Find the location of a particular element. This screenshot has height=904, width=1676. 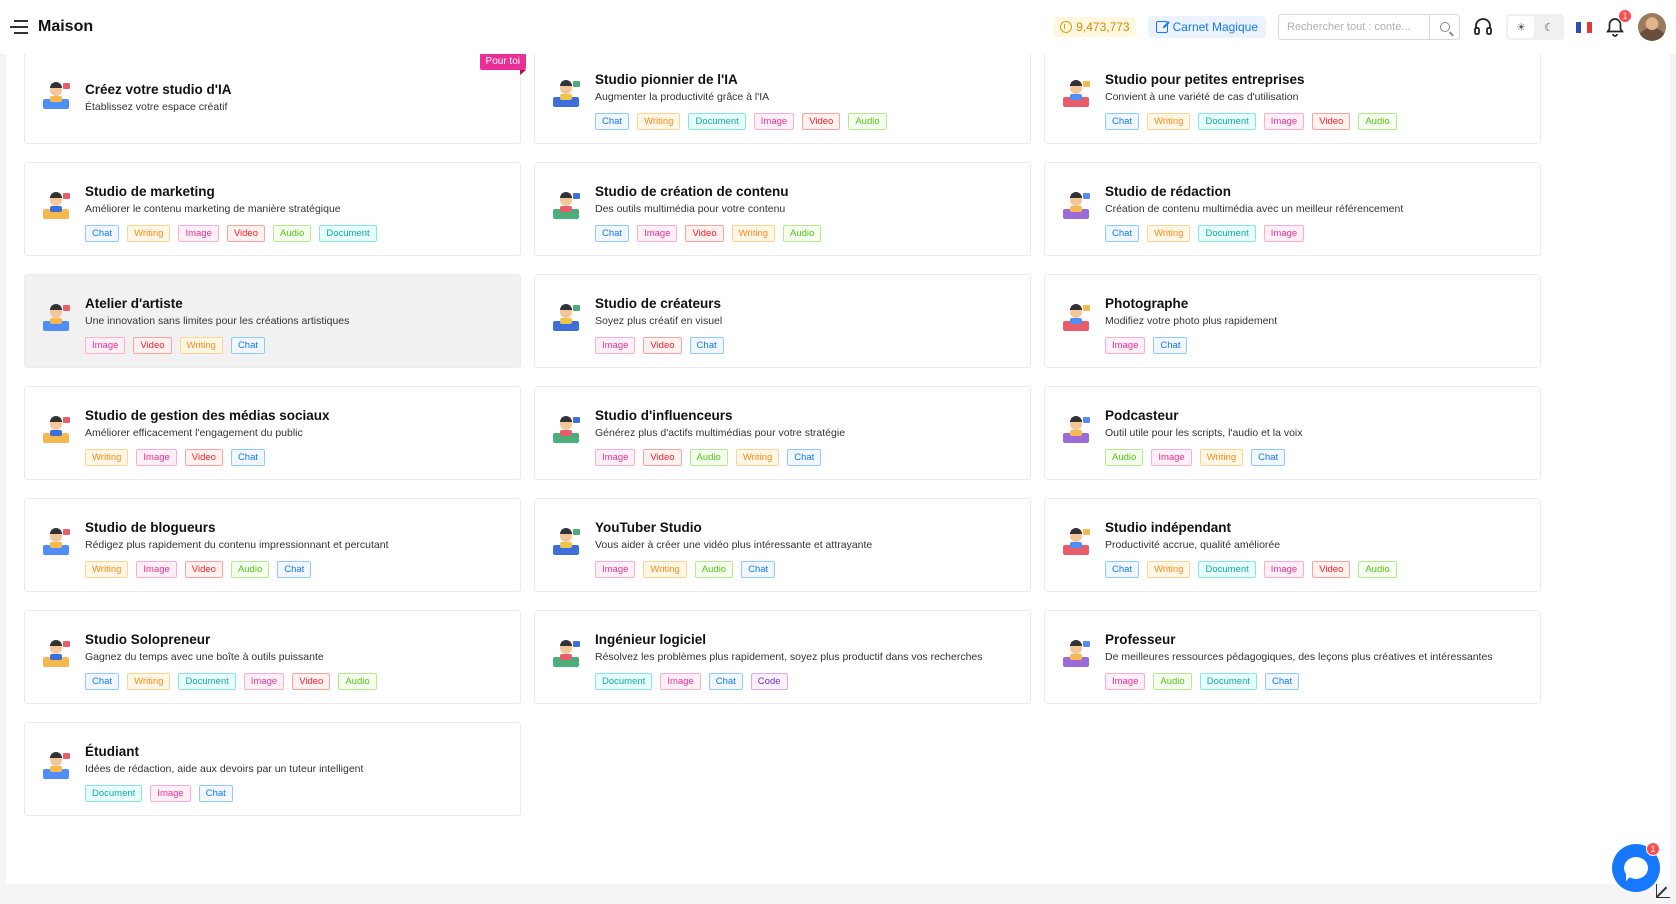

studio-desk-icon is located at coordinates (56, 96).